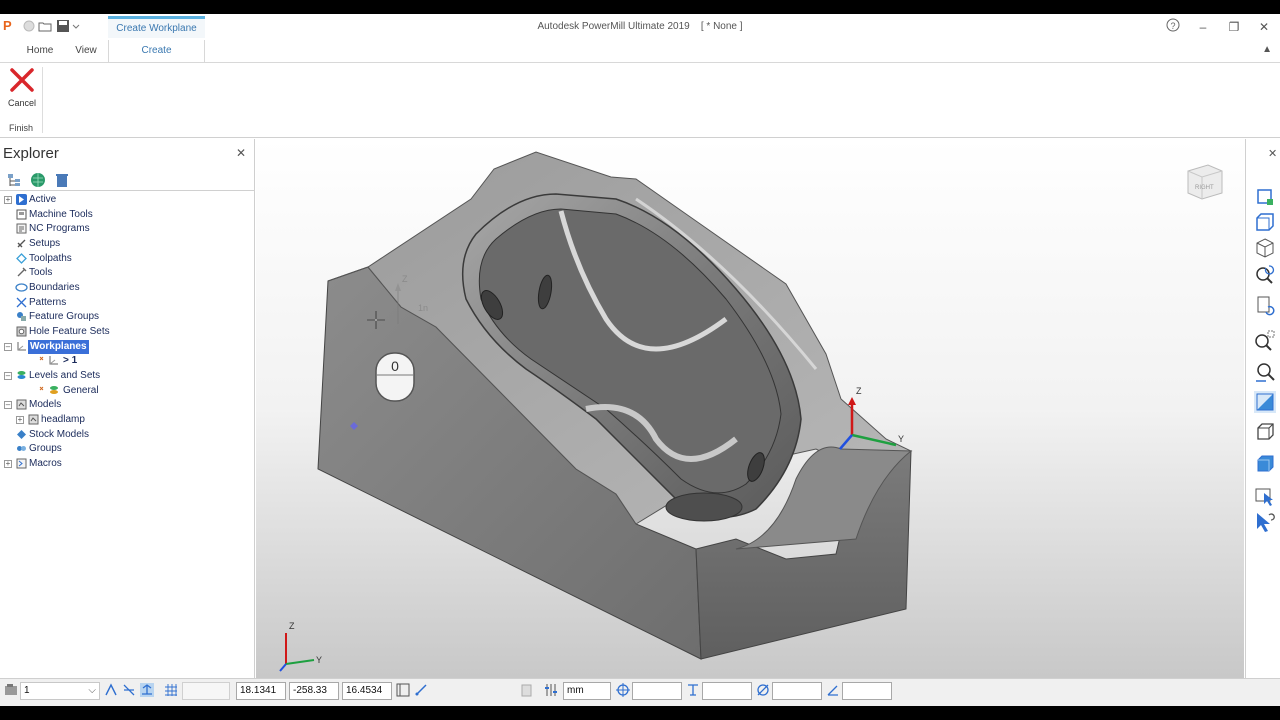 The height and width of the screenshot is (720, 1280). I want to click on shaded-view-icon, so click(1265, 402).